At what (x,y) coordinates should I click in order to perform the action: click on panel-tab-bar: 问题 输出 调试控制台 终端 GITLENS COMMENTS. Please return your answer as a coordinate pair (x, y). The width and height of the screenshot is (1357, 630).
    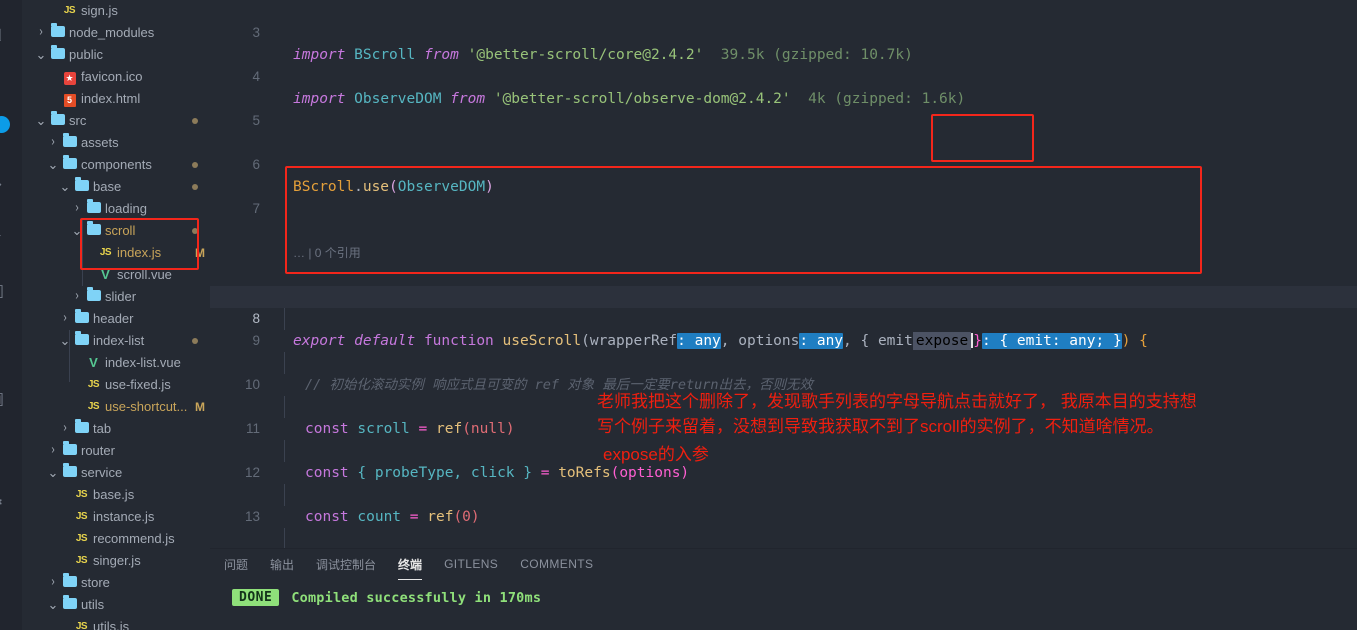
    Looking at the image, I should click on (783, 564).